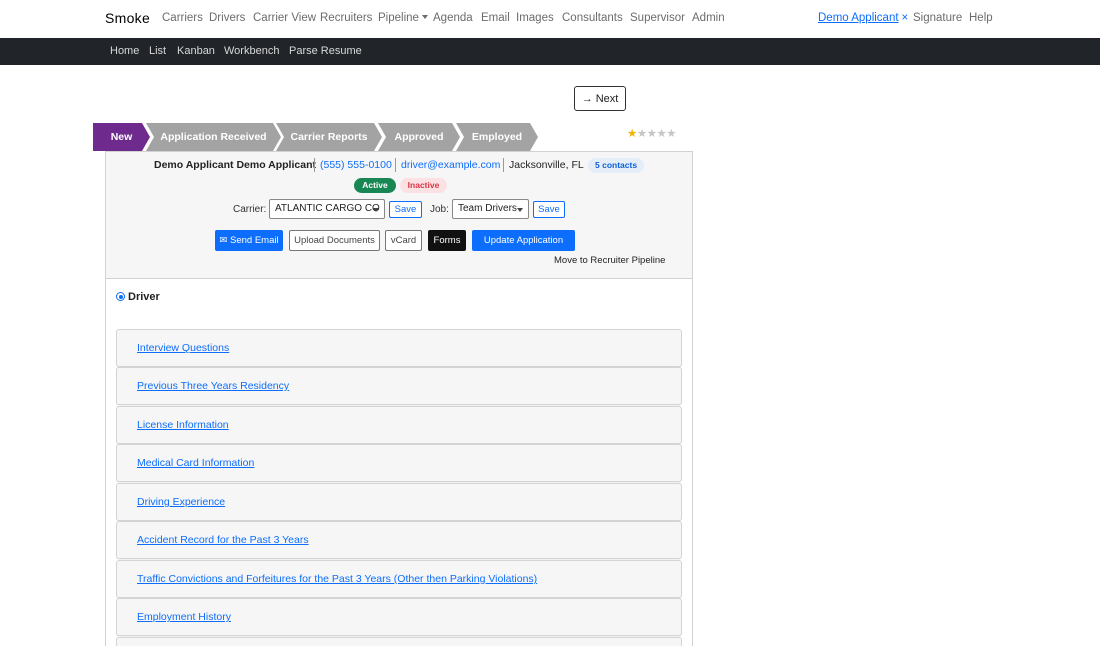  Describe the element at coordinates (325, 51) in the screenshot. I see `subnav-parse-resume: Parse Resume` at that location.